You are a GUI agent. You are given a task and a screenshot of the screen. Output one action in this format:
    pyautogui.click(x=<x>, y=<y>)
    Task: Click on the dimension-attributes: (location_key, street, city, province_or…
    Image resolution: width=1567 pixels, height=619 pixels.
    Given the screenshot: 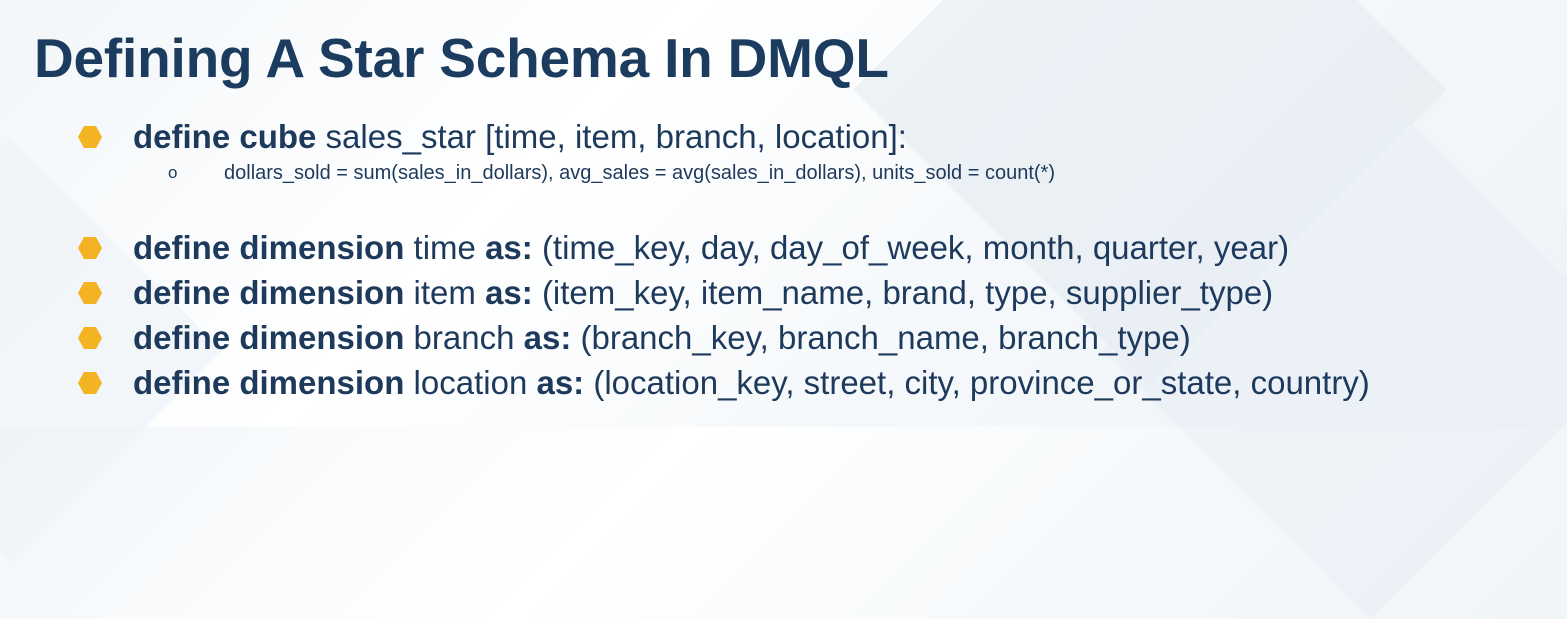 What is the action you would take?
    pyautogui.click(x=981, y=382)
    